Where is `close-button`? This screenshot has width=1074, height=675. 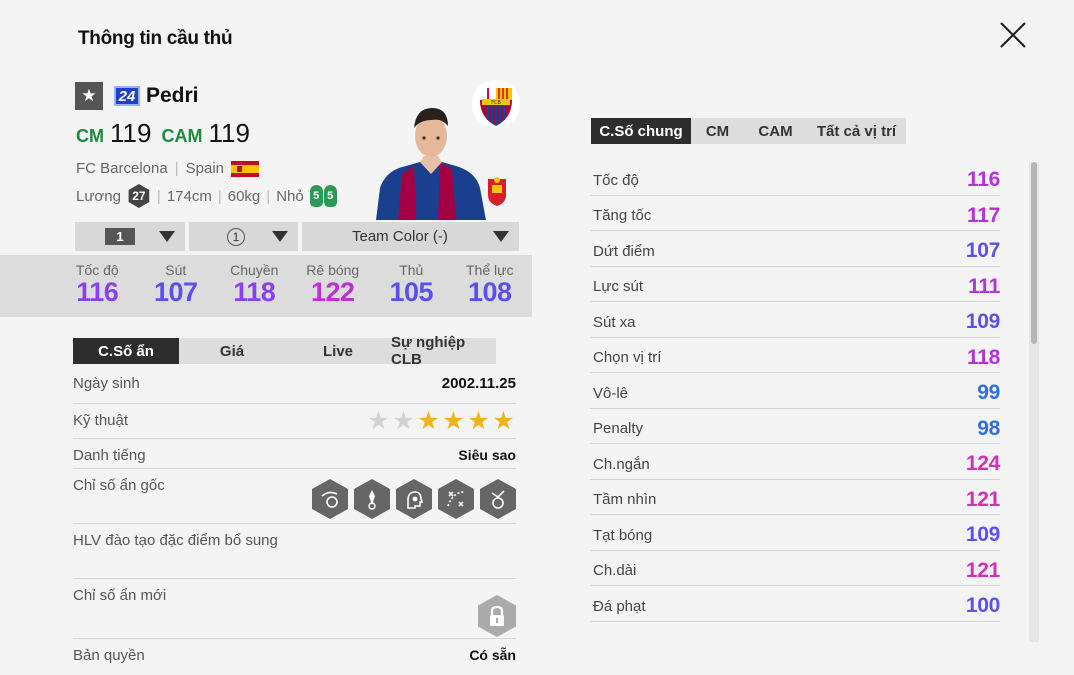
close-button is located at coordinates (1013, 35).